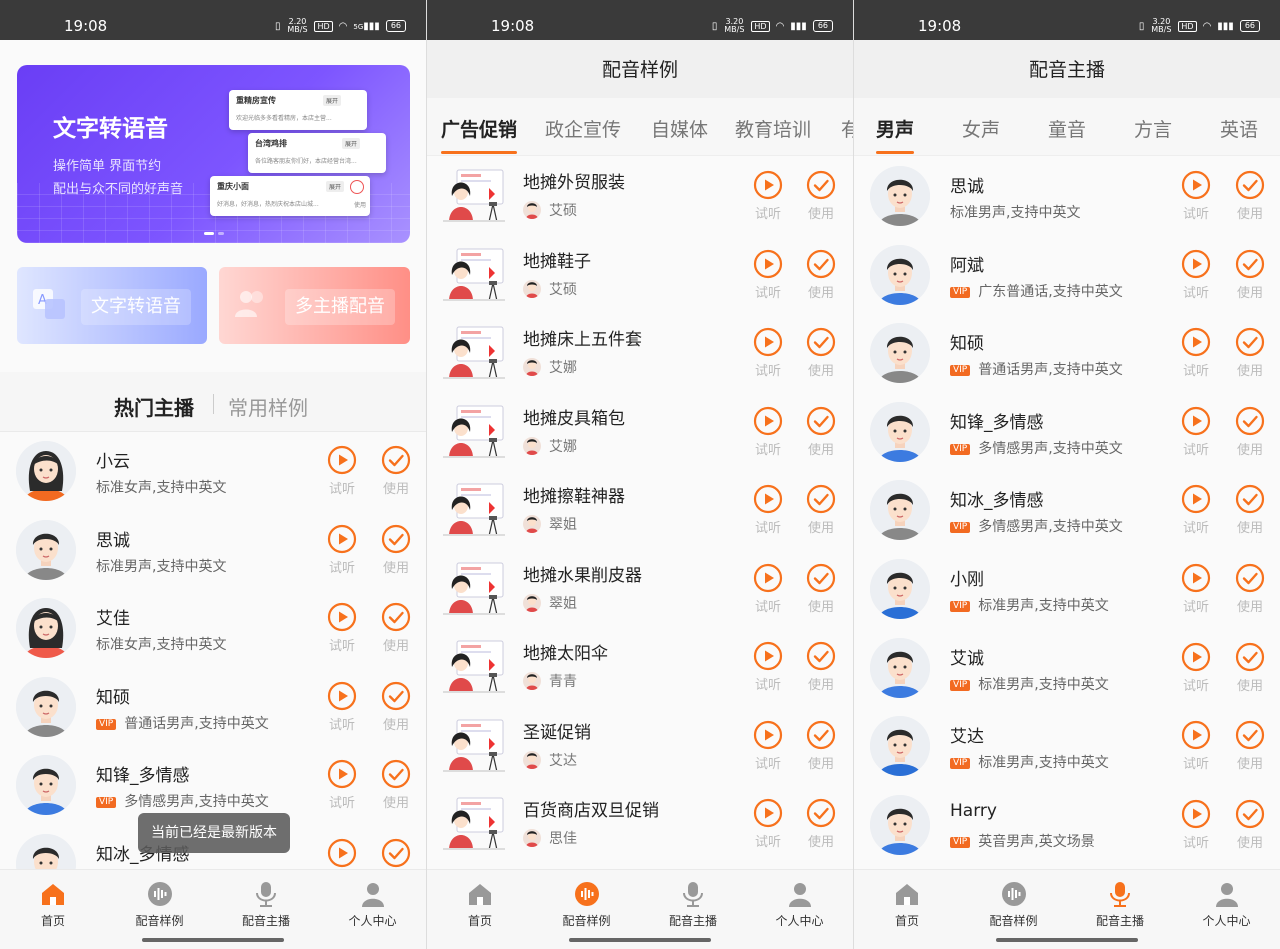 This screenshot has width=1280, height=949. I want to click on microphone-icon, so click(266, 894).